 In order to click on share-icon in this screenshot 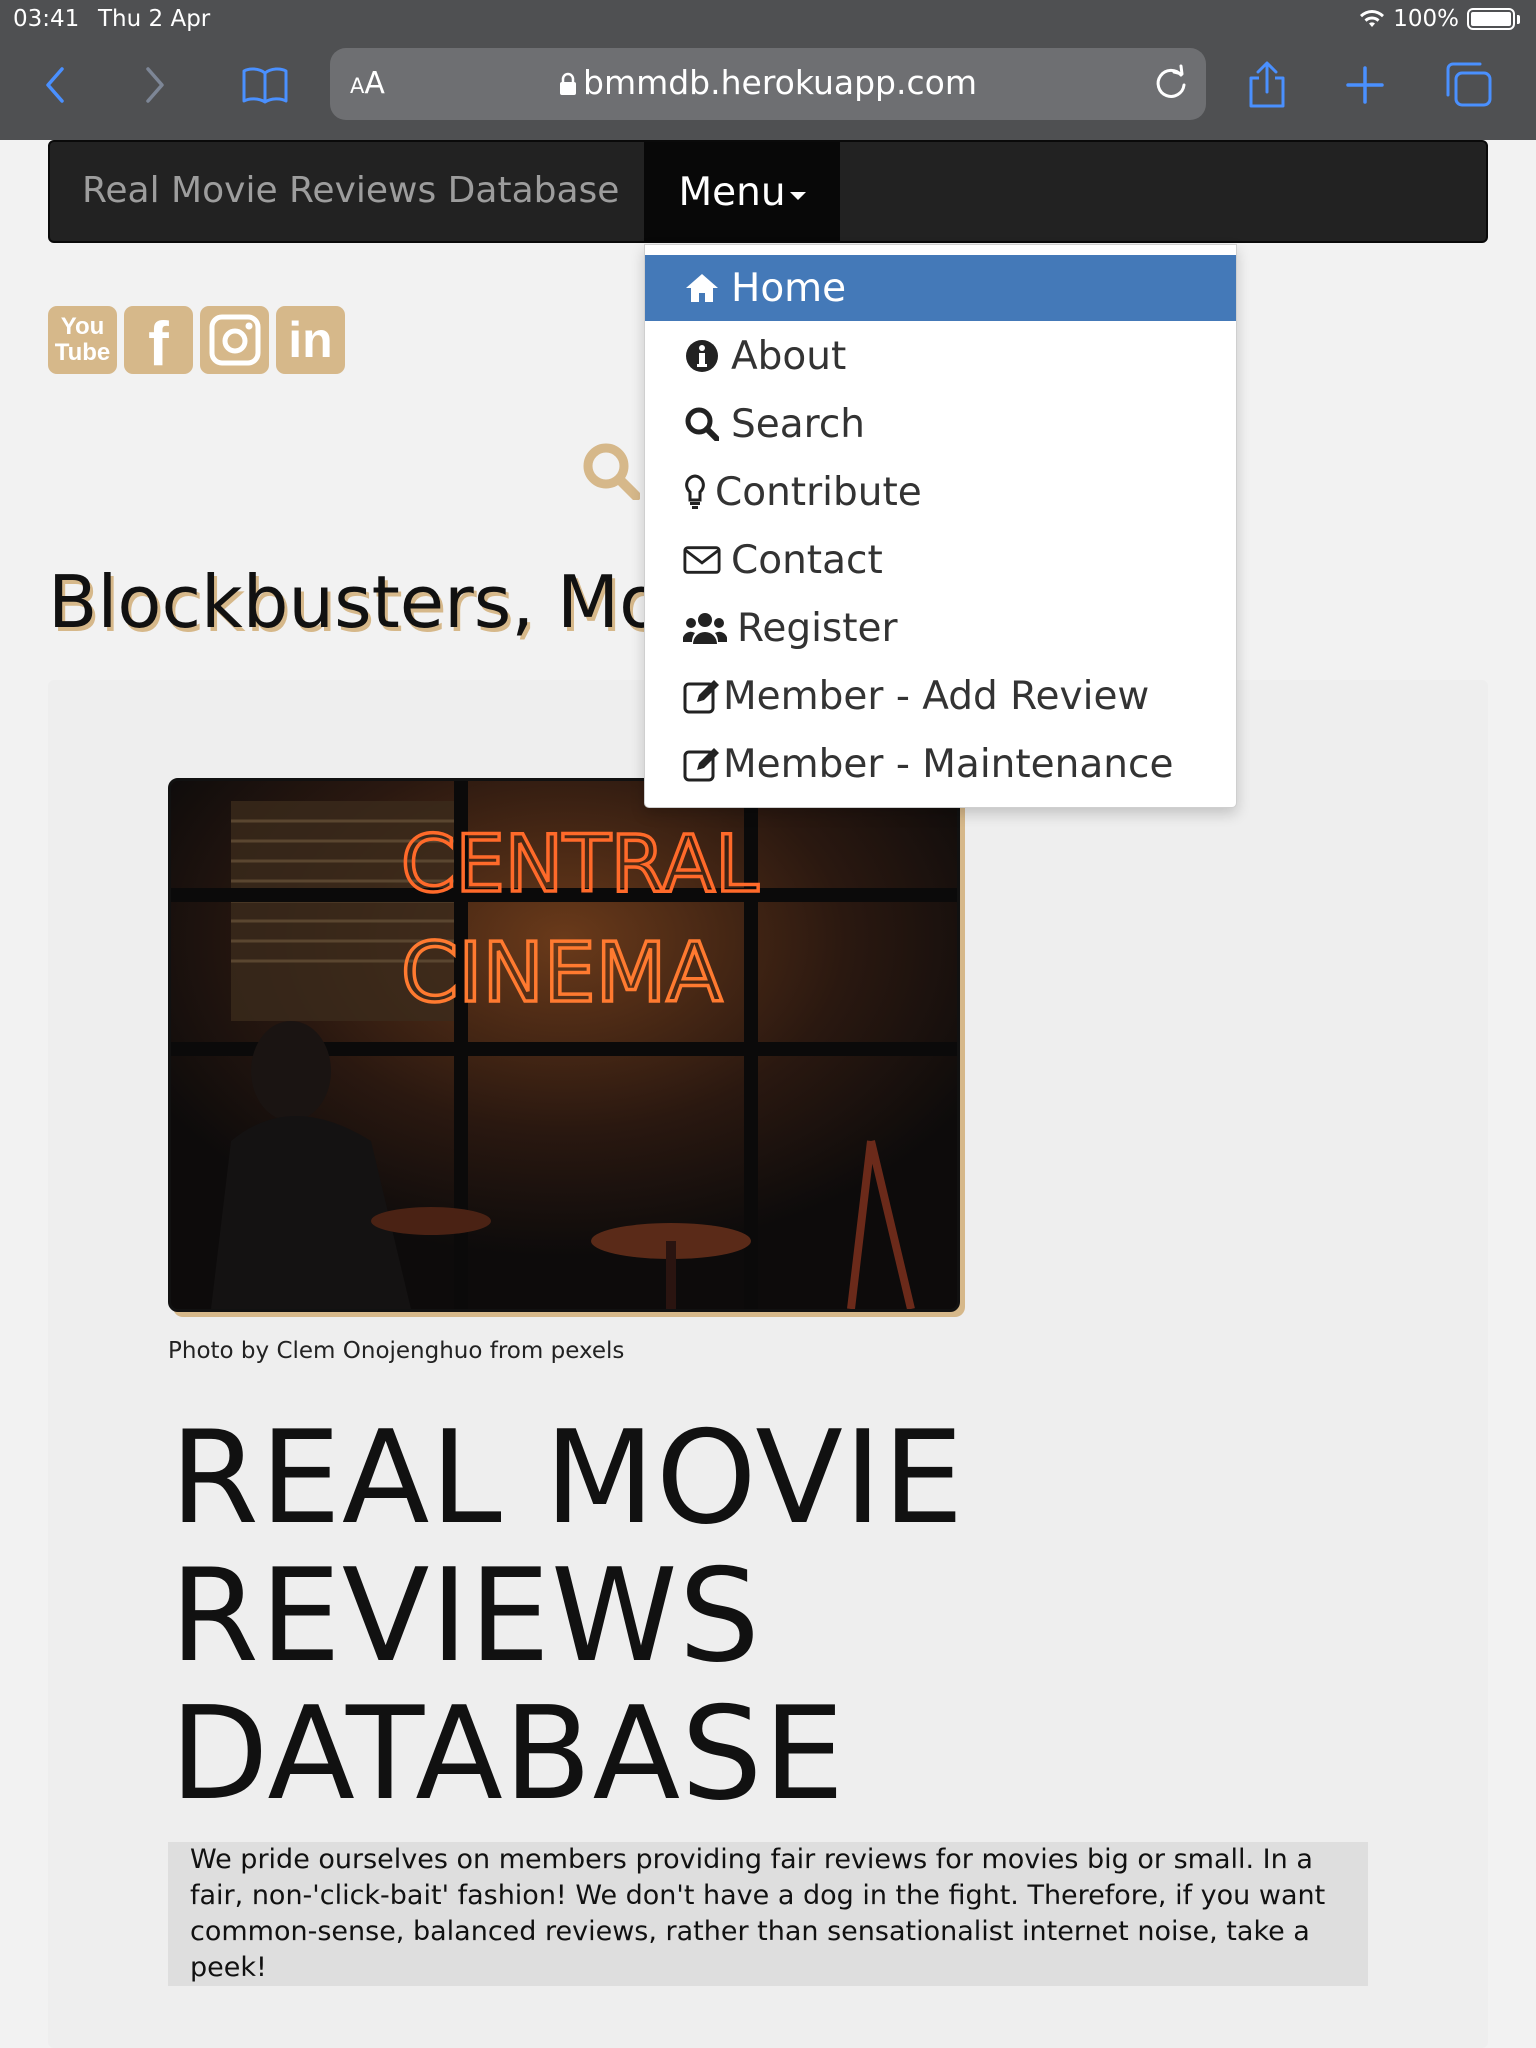, I will do `click(1267, 85)`.